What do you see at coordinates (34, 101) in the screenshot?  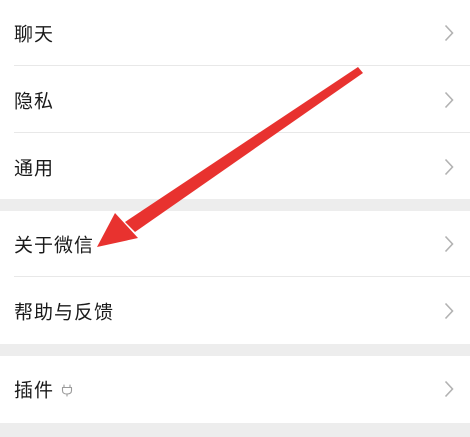 I see `settings-item-label: 隐私` at bounding box center [34, 101].